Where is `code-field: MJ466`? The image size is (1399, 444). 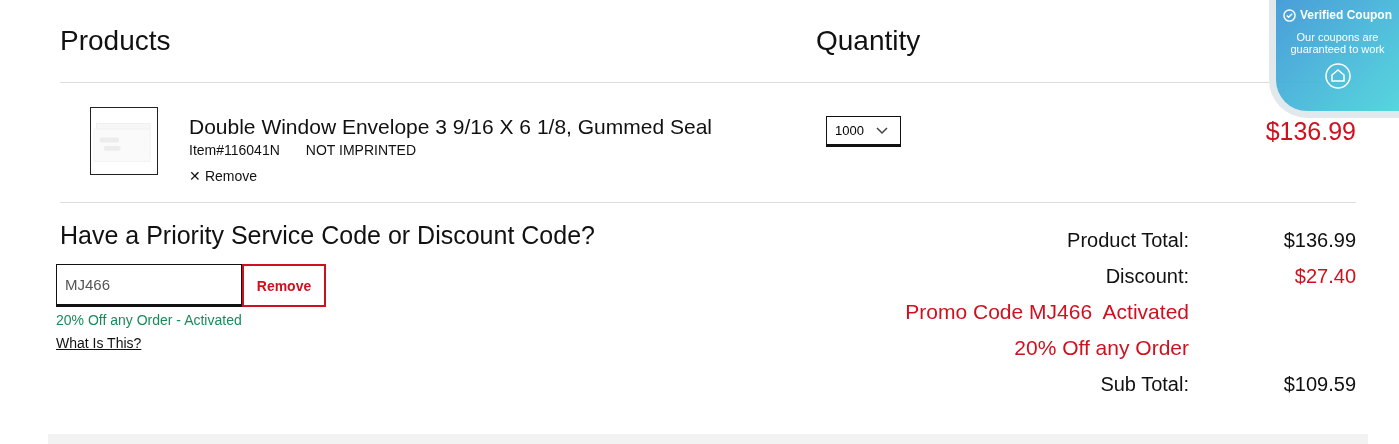
code-field: MJ466 is located at coordinates (149, 285).